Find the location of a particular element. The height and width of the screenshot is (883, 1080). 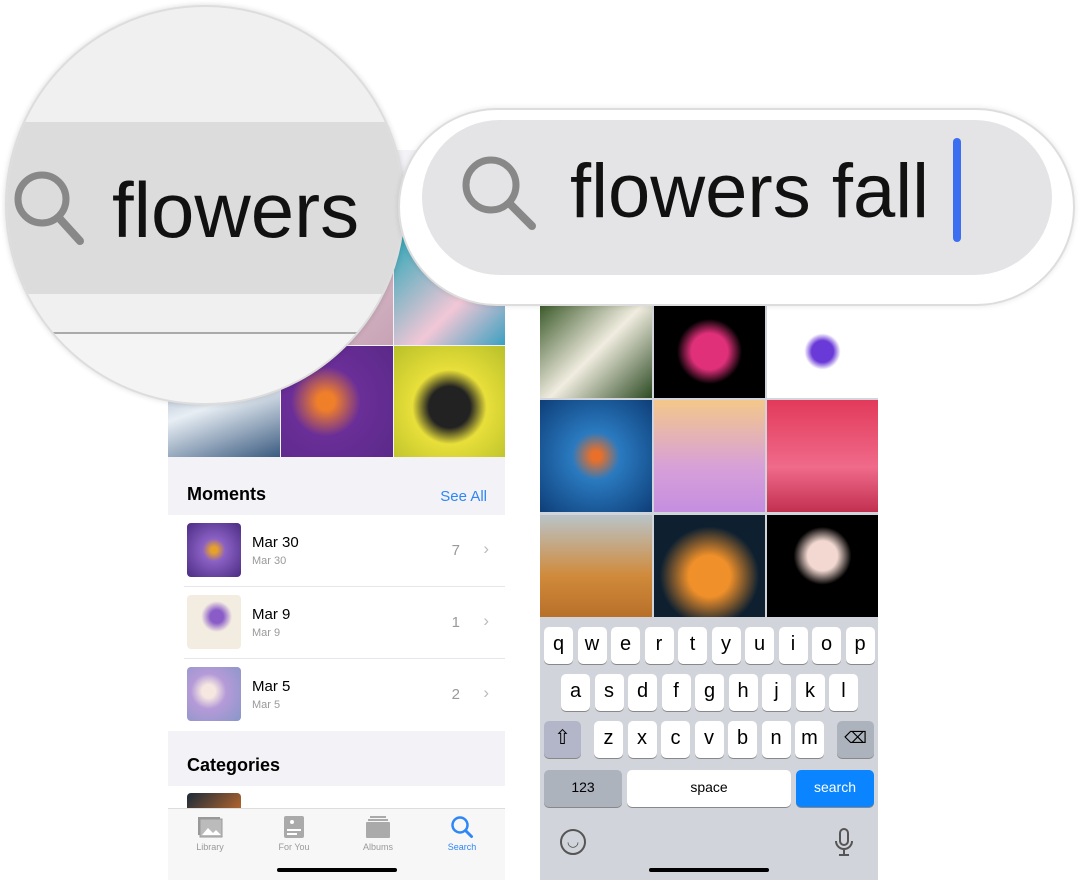

numbers-key: 123 is located at coordinates (583, 788).